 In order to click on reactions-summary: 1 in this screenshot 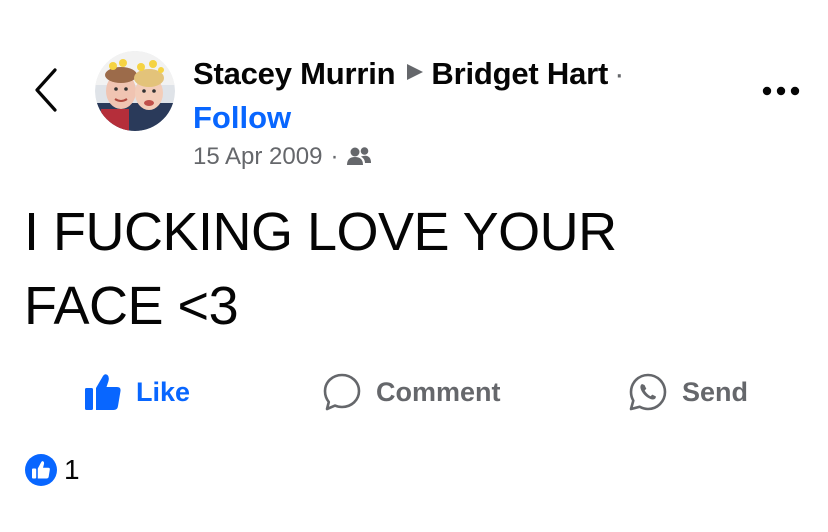, I will do `click(52, 470)`.